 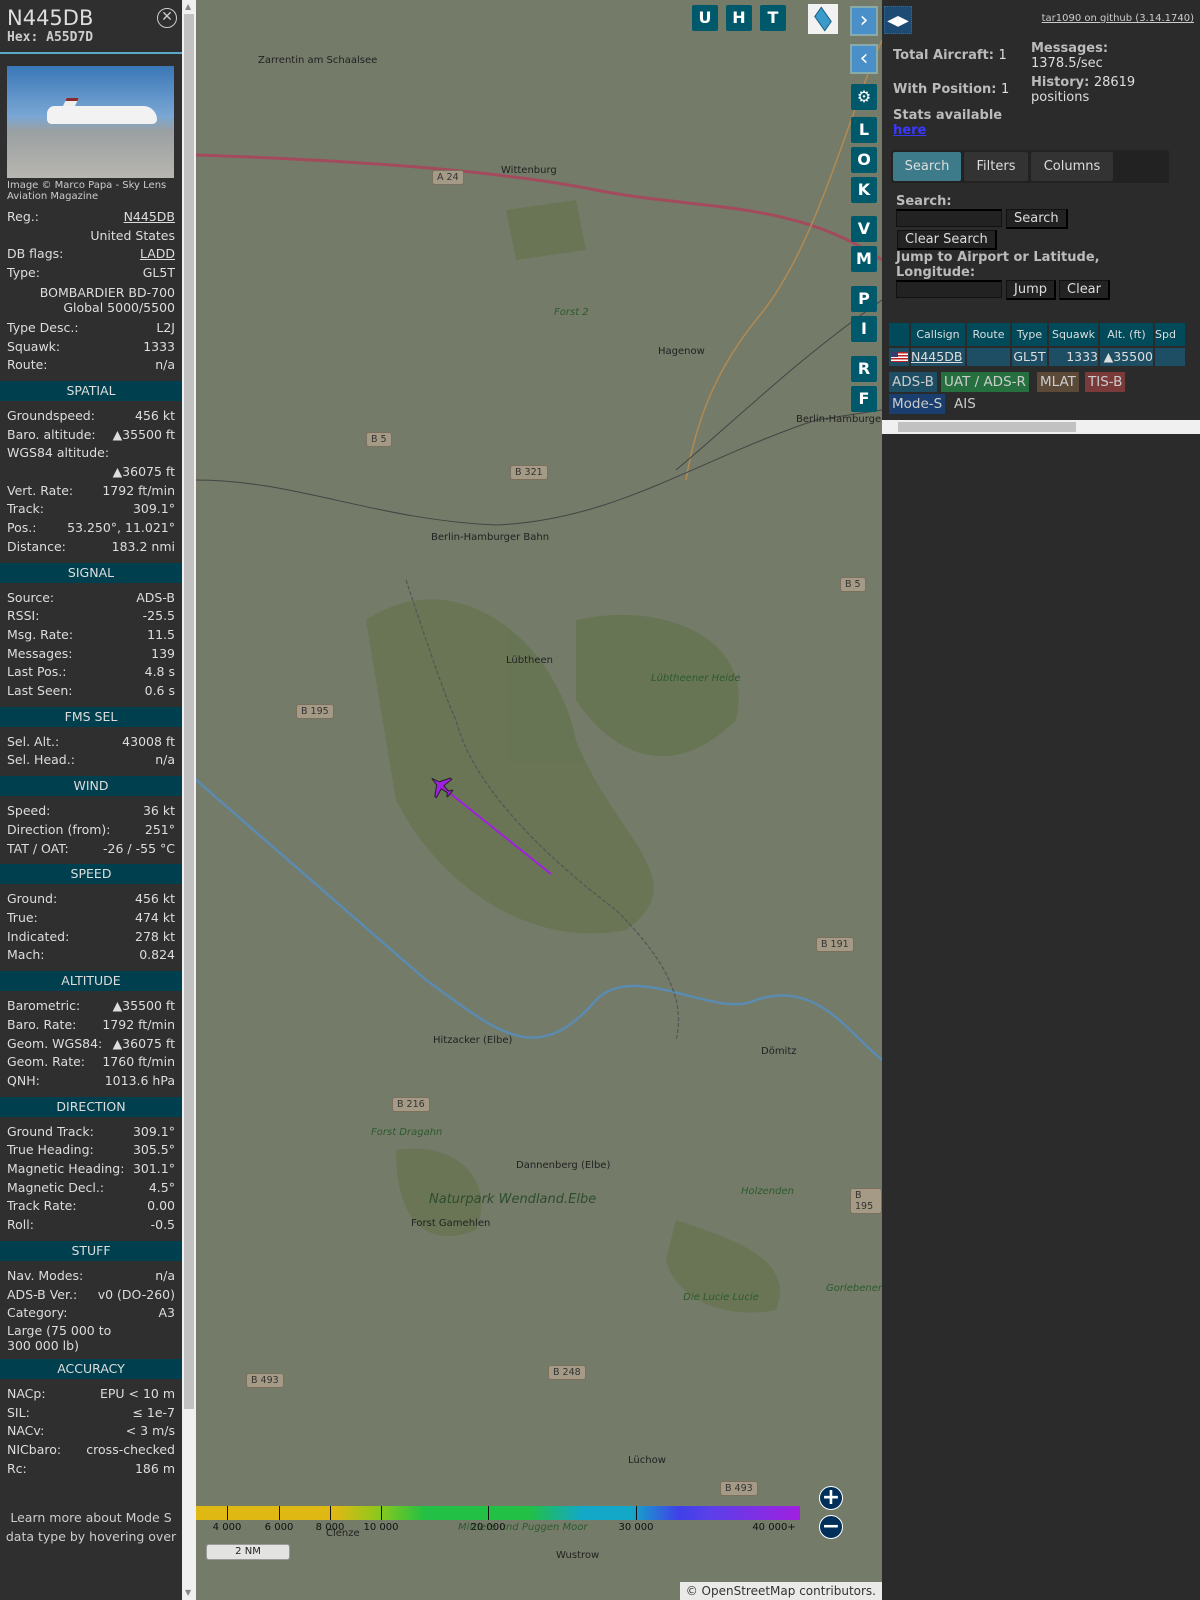 I want to click on detail-value: N445DB, so click(x=149, y=217).